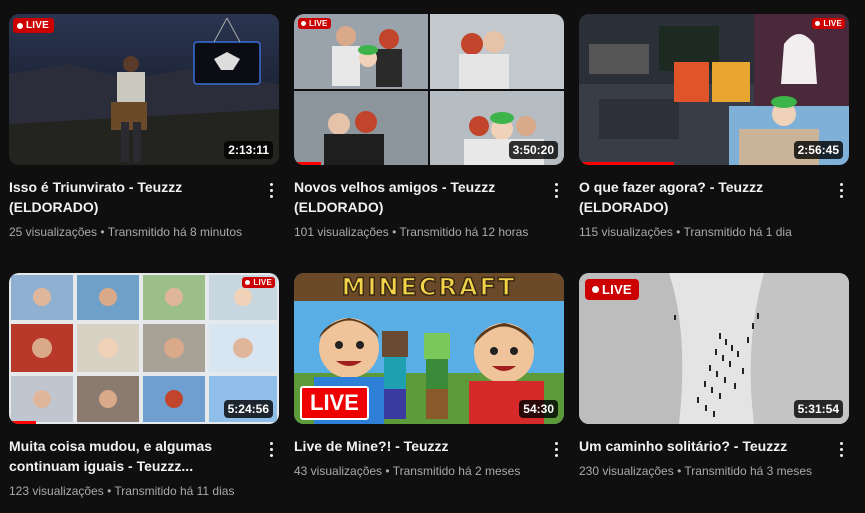 The width and height of the screenshot is (865, 513). I want to click on video-title: O que fazer agora? - Teuzzz (ELDORADO), so click(699, 197).